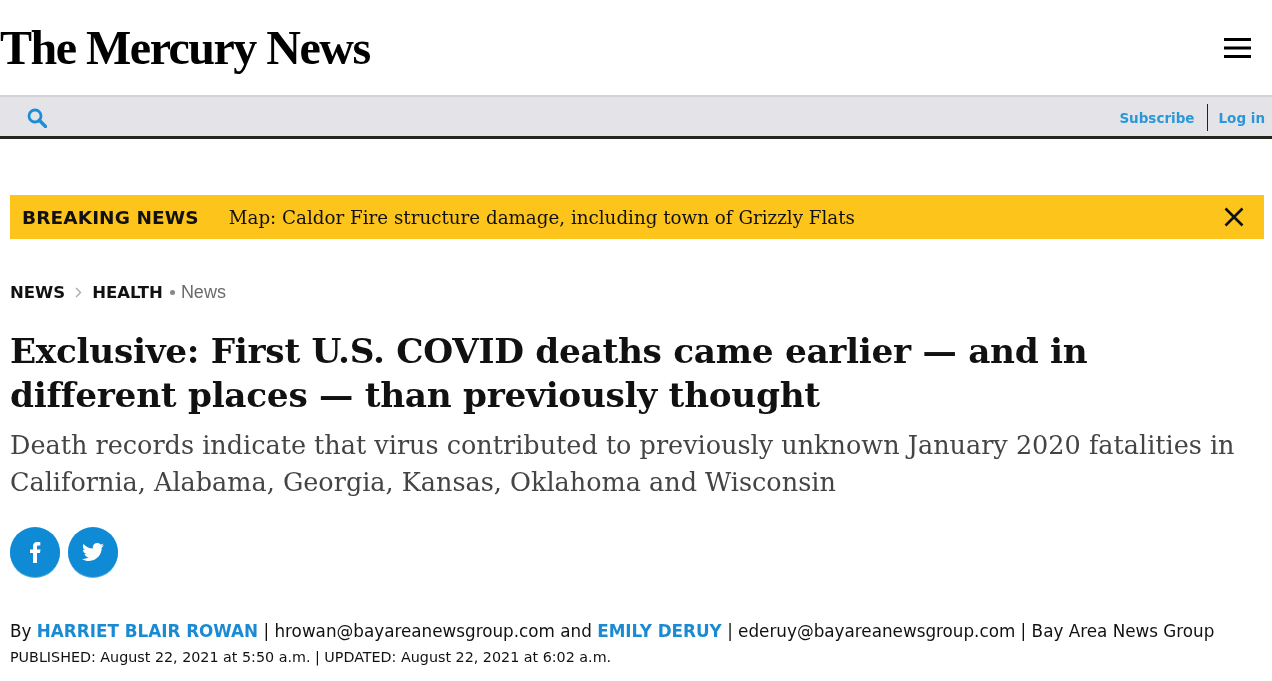  I want to click on letter-f-icon, so click(35, 552).